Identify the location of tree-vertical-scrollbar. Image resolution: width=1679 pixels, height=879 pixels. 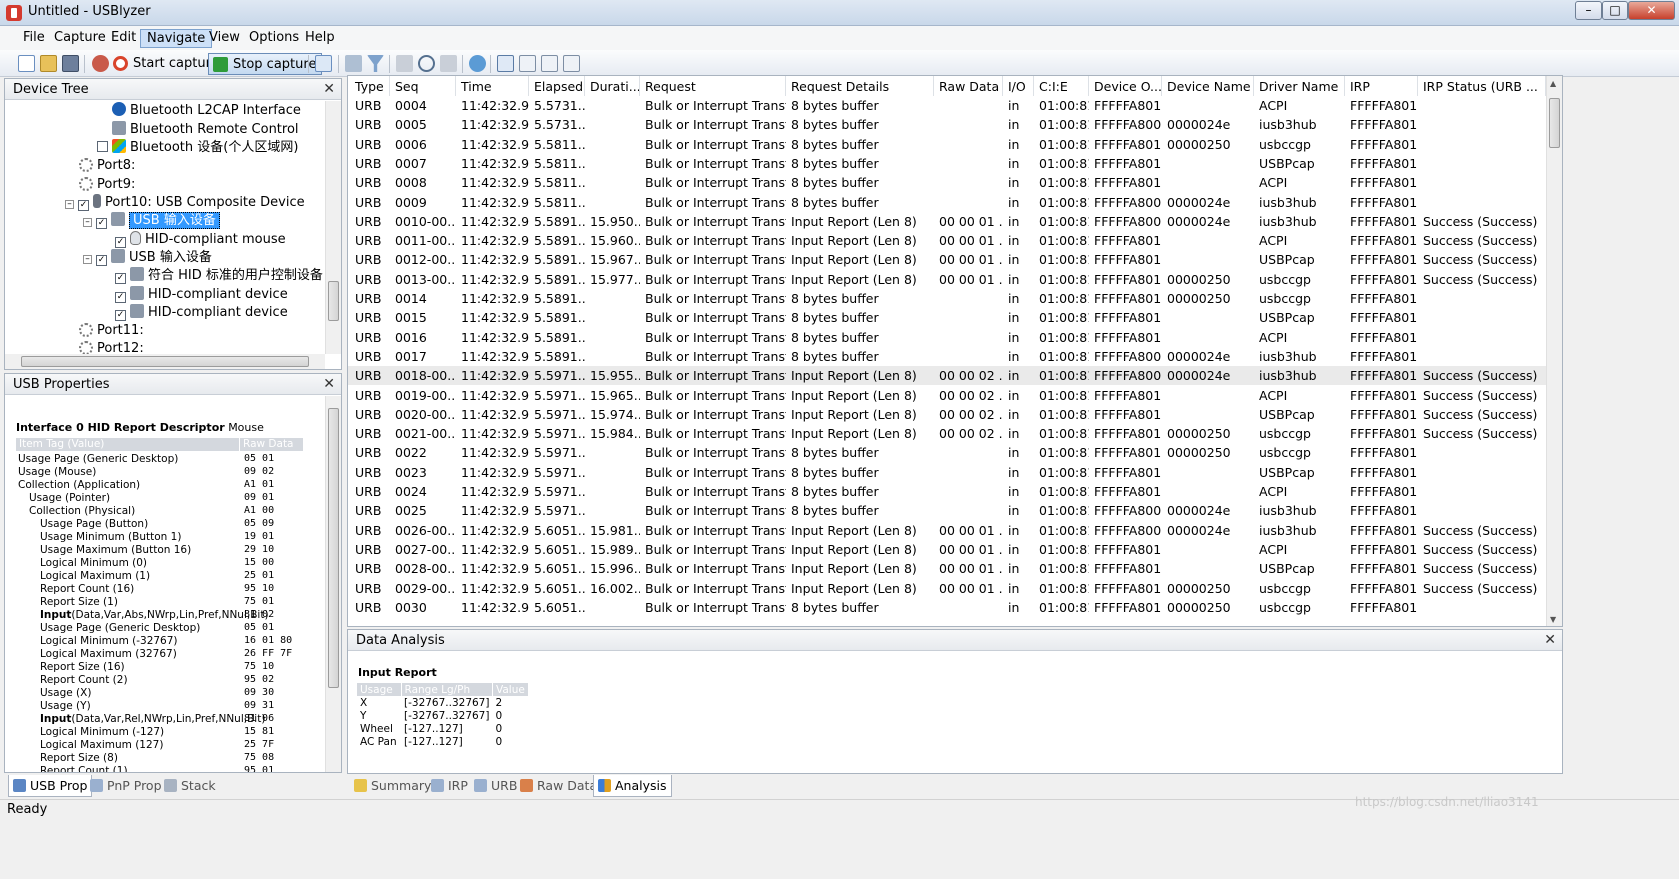
(333, 227).